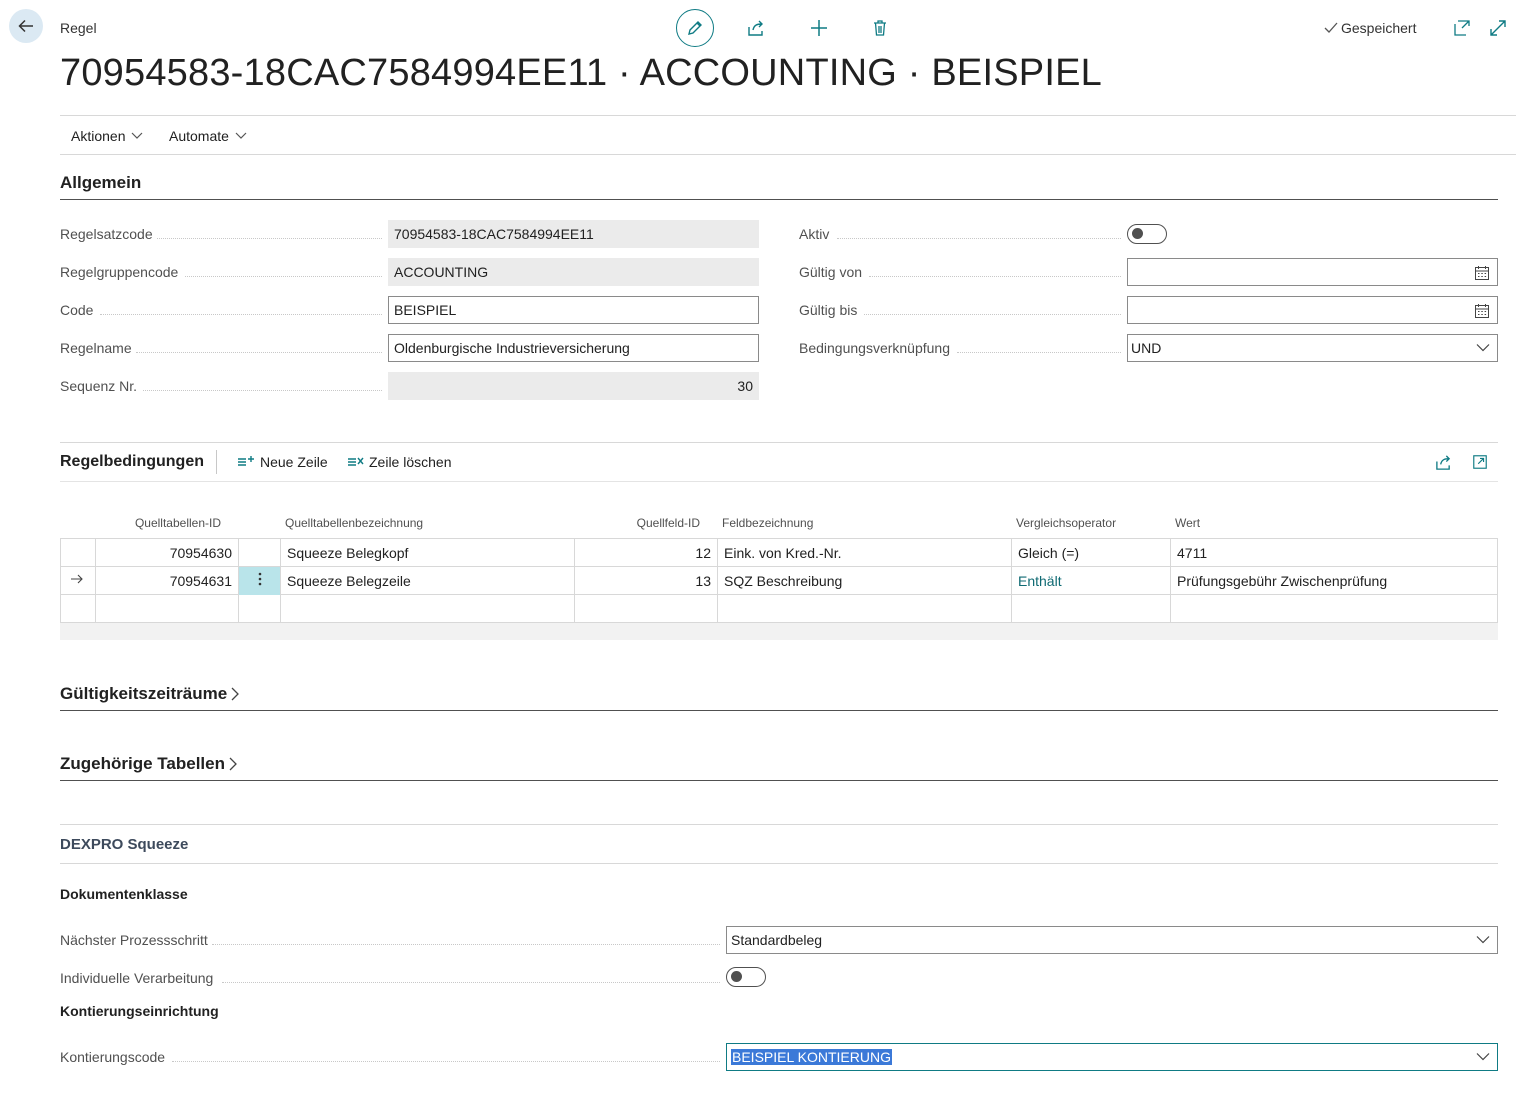  What do you see at coordinates (139, 1011) in the screenshot?
I see `heading-kontierungseinrichtung: Kontierungseinrichtung` at bounding box center [139, 1011].